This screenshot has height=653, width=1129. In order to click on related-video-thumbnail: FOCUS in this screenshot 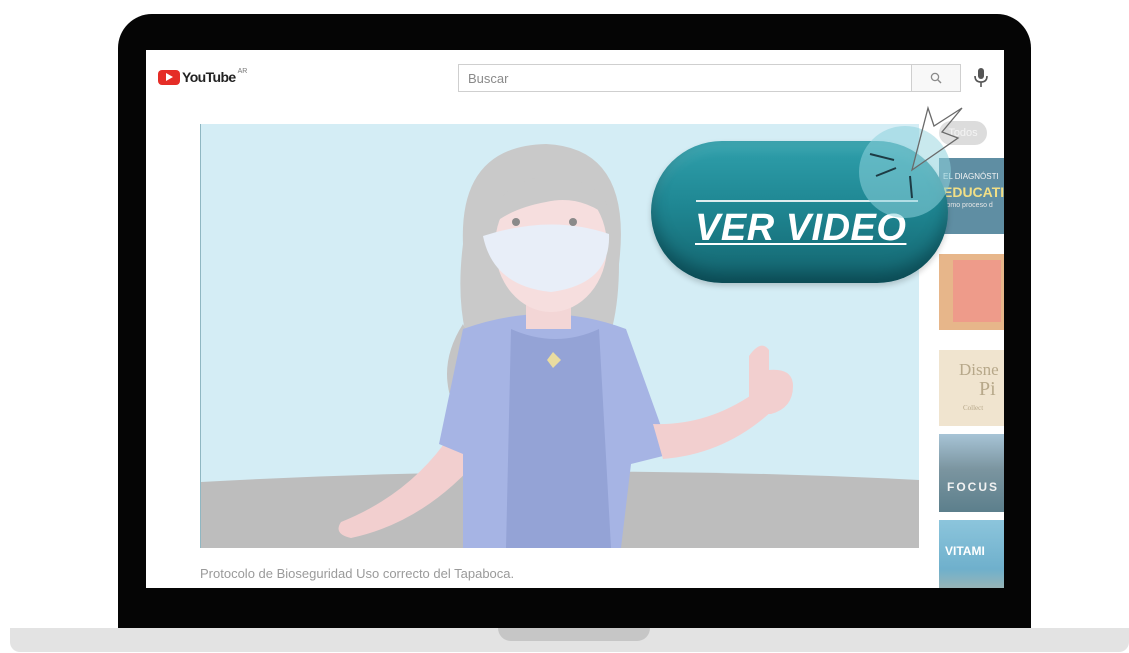, I will do `click(971, 473)`.